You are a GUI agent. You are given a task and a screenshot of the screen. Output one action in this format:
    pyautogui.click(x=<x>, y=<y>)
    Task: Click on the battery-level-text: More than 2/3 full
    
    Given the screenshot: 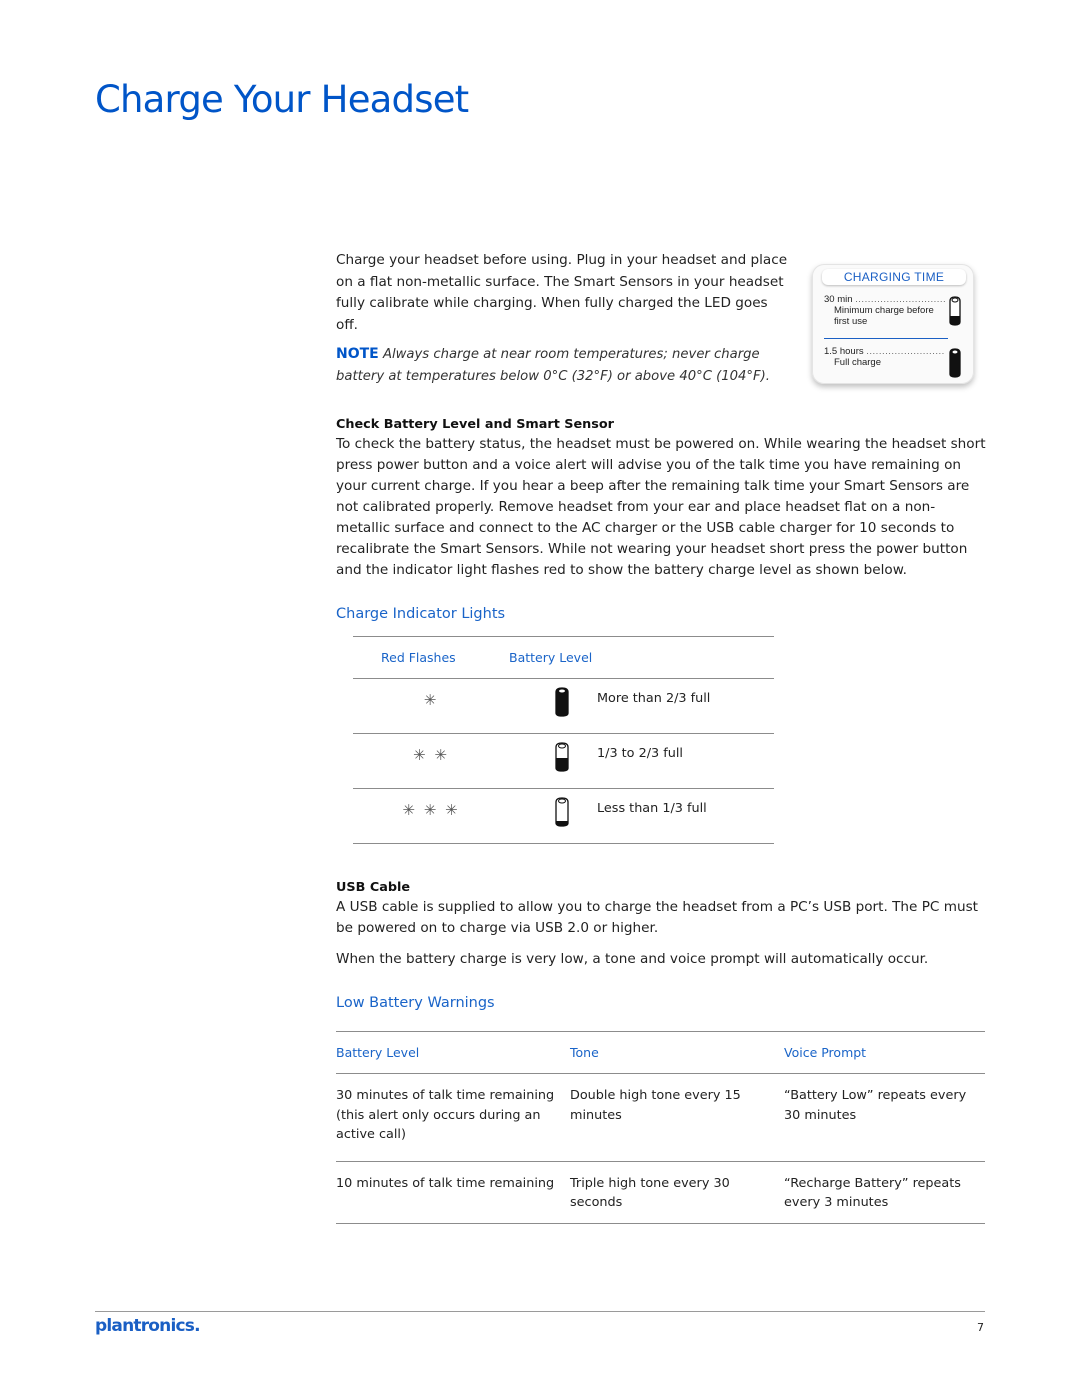 What is the action you would take?
    pyautogui.click(x=654, y=698)
    